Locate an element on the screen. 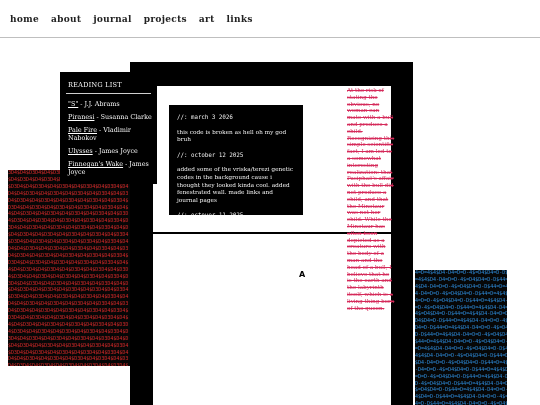 This screenshot has width=540, height=405. book-author: - Susanna Clarke is located at coordinates (123, 117).